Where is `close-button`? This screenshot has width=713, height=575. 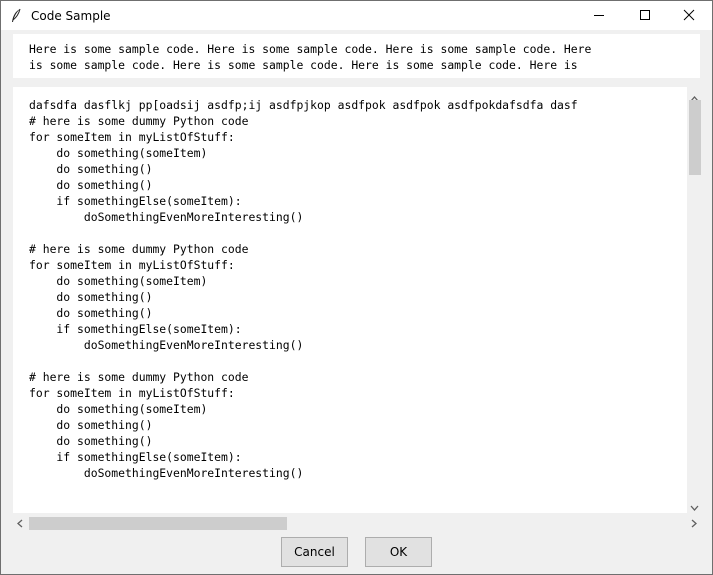
close-button is located at coordinates (689, 15).